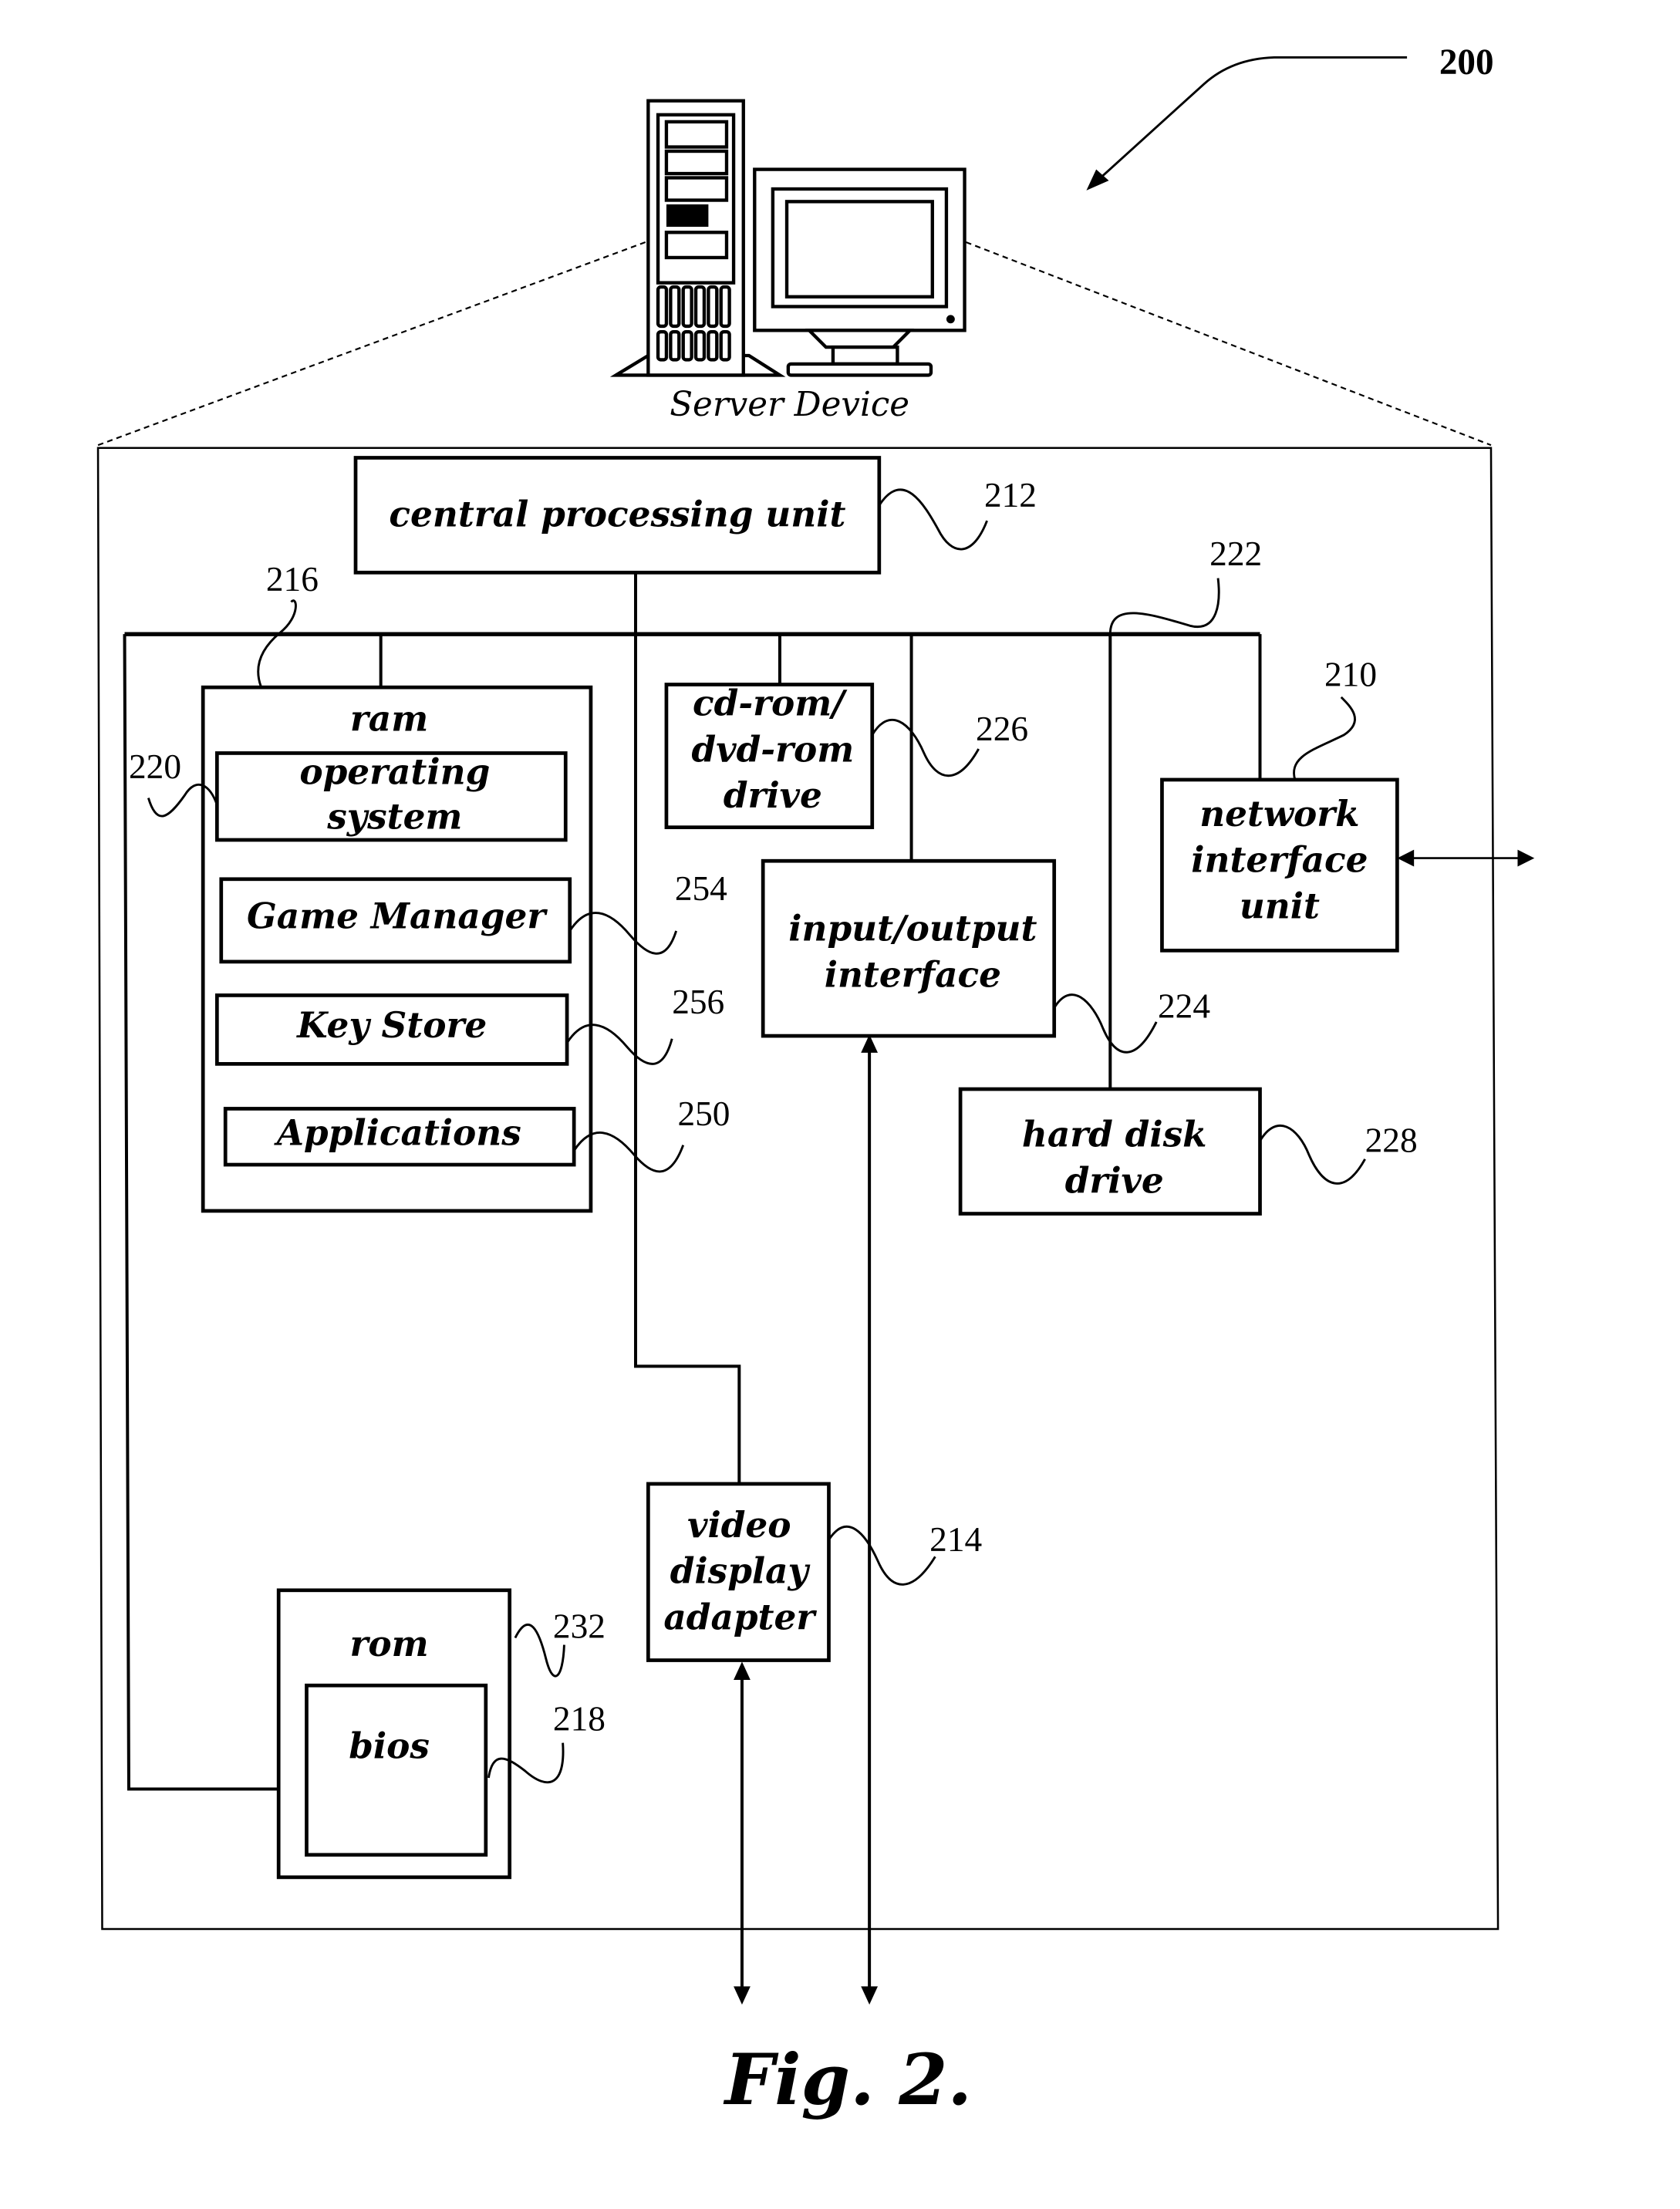  Describe the element at coordinates (789, 405) in the screenshot. I see `device-caption: Server Device` at that location.